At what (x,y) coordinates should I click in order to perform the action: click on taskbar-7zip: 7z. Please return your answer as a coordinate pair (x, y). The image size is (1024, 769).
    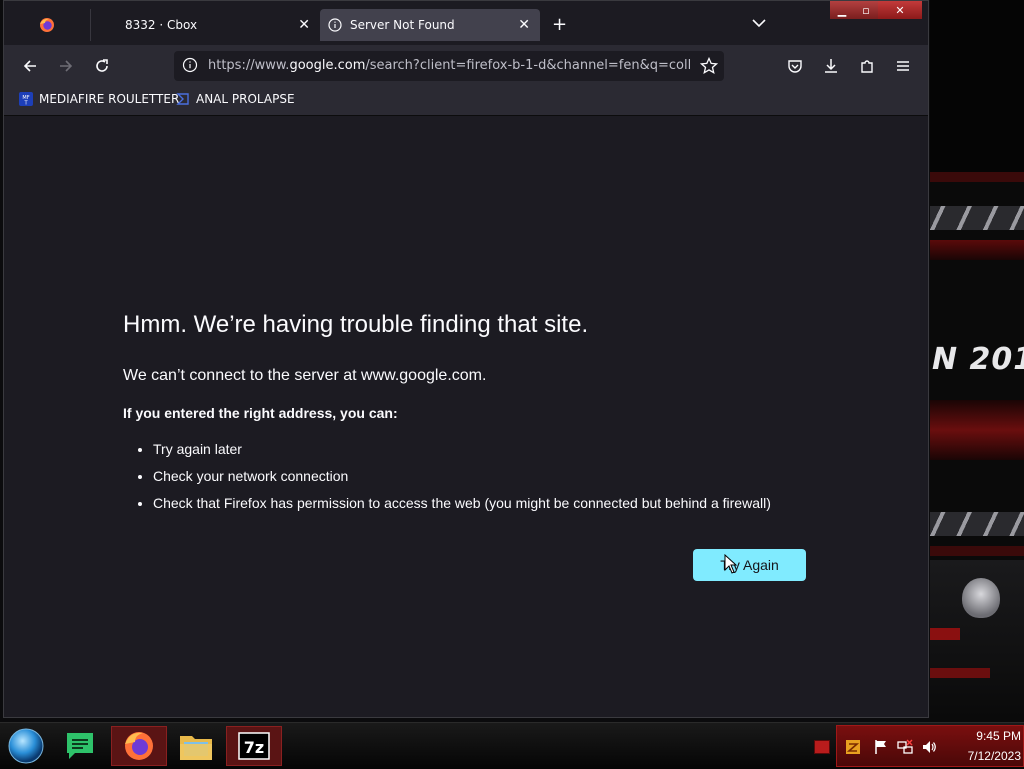
    Looking at the image, I should click on (254, 746).